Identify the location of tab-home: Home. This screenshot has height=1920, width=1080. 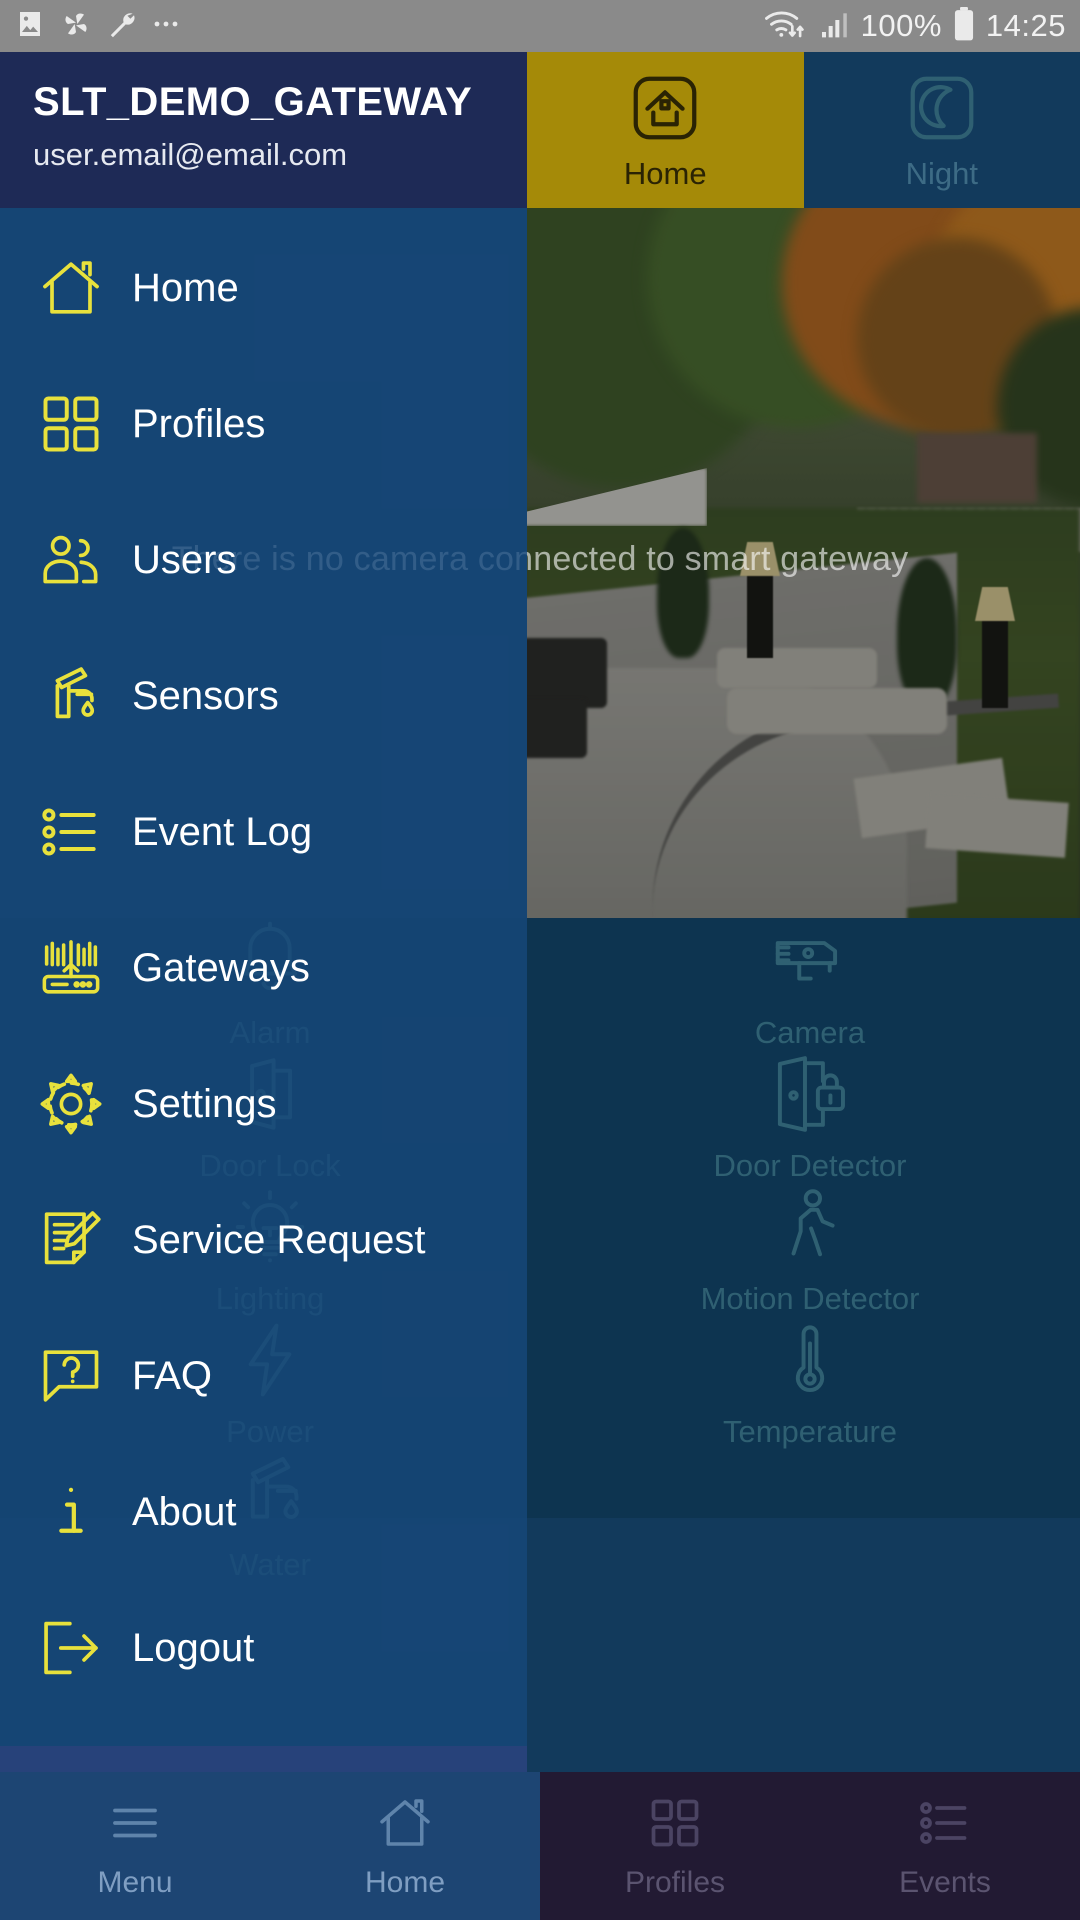
(665, 130).